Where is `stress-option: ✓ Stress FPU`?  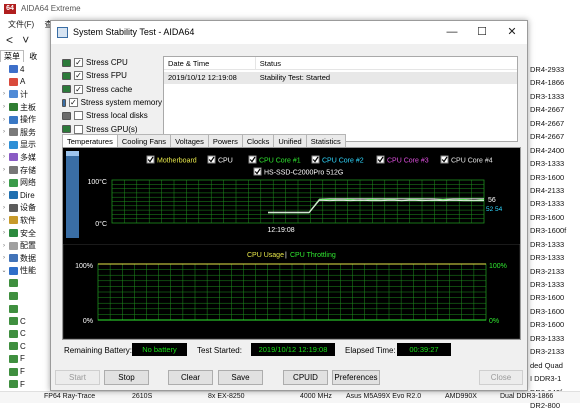
stress-option: ✓ Stress FPU is located at coordinates (112, 75).